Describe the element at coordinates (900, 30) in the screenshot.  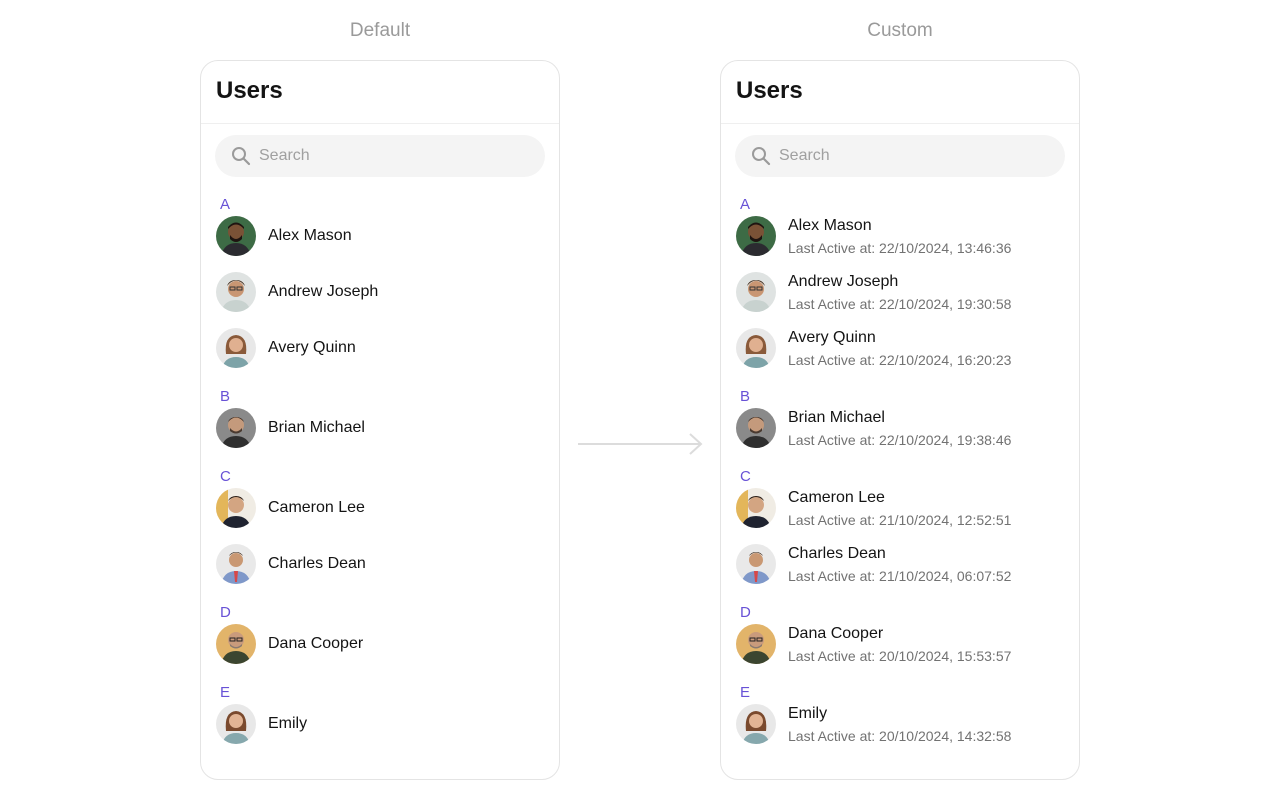
I see `custom-column-label: Custom` at that location.